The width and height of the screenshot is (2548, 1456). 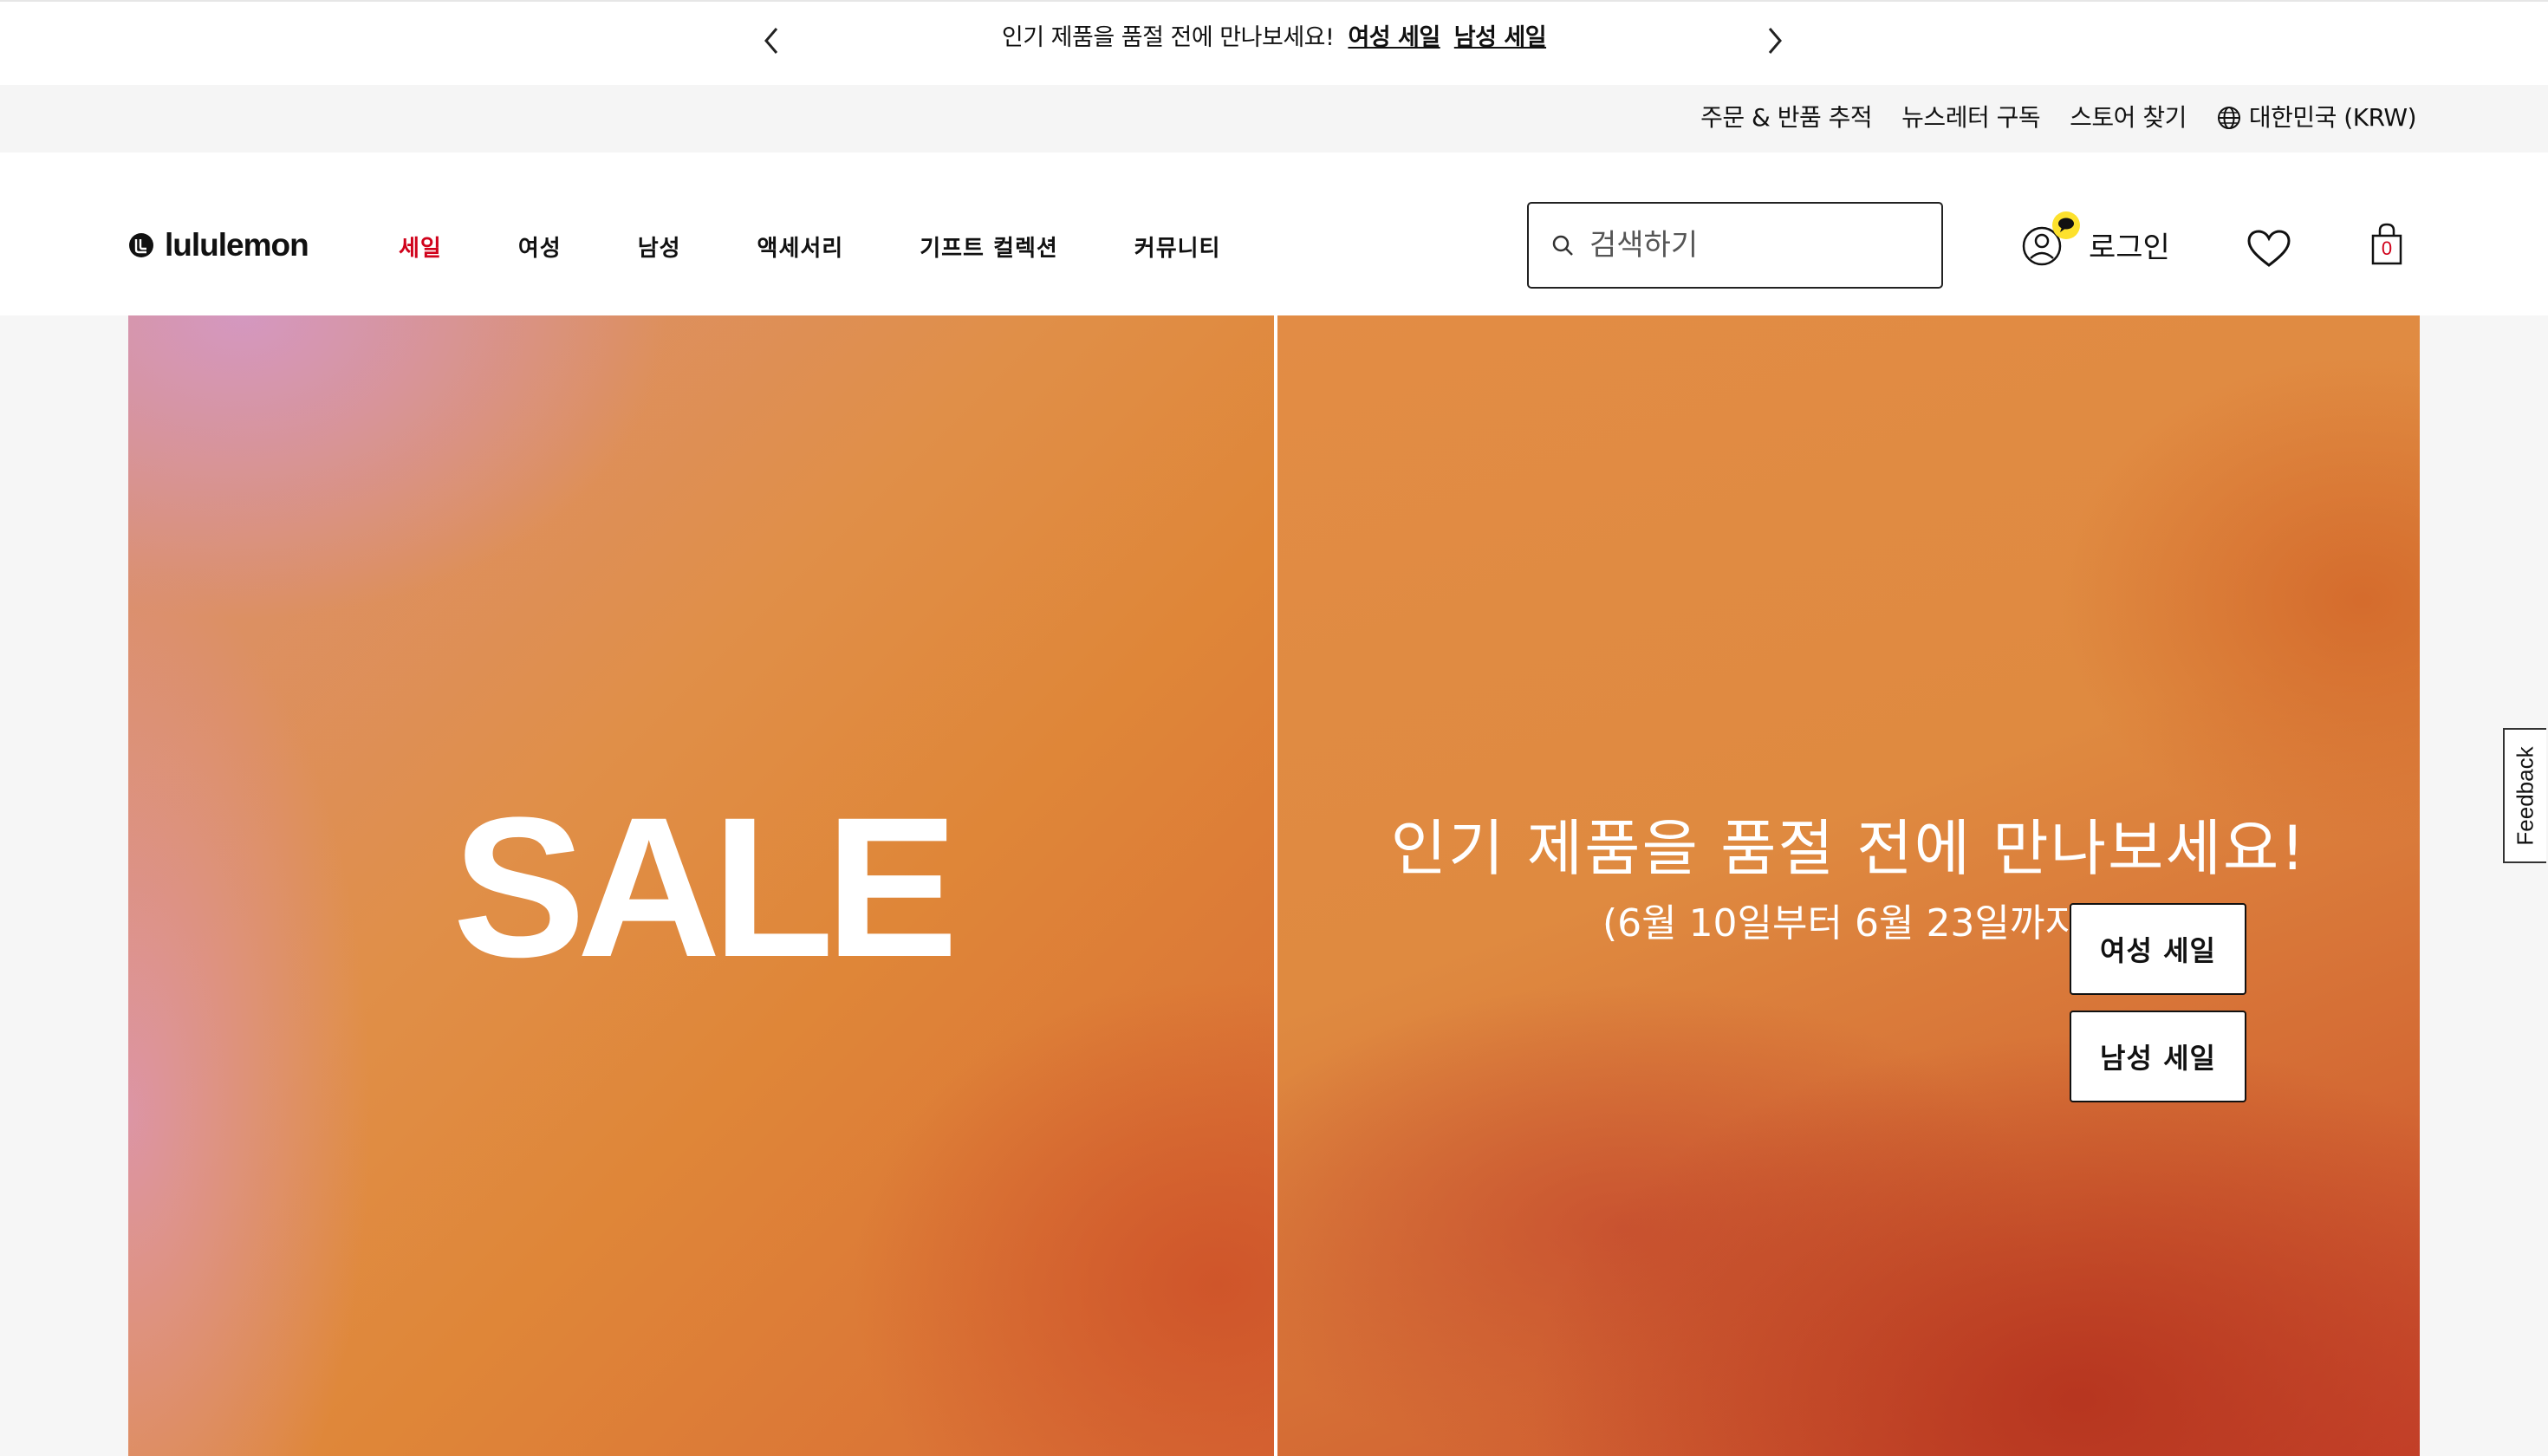 I want to click on hero-headline: 인기 제품을 품절 전에 만나보세요!, so click(x=1848, y=848).